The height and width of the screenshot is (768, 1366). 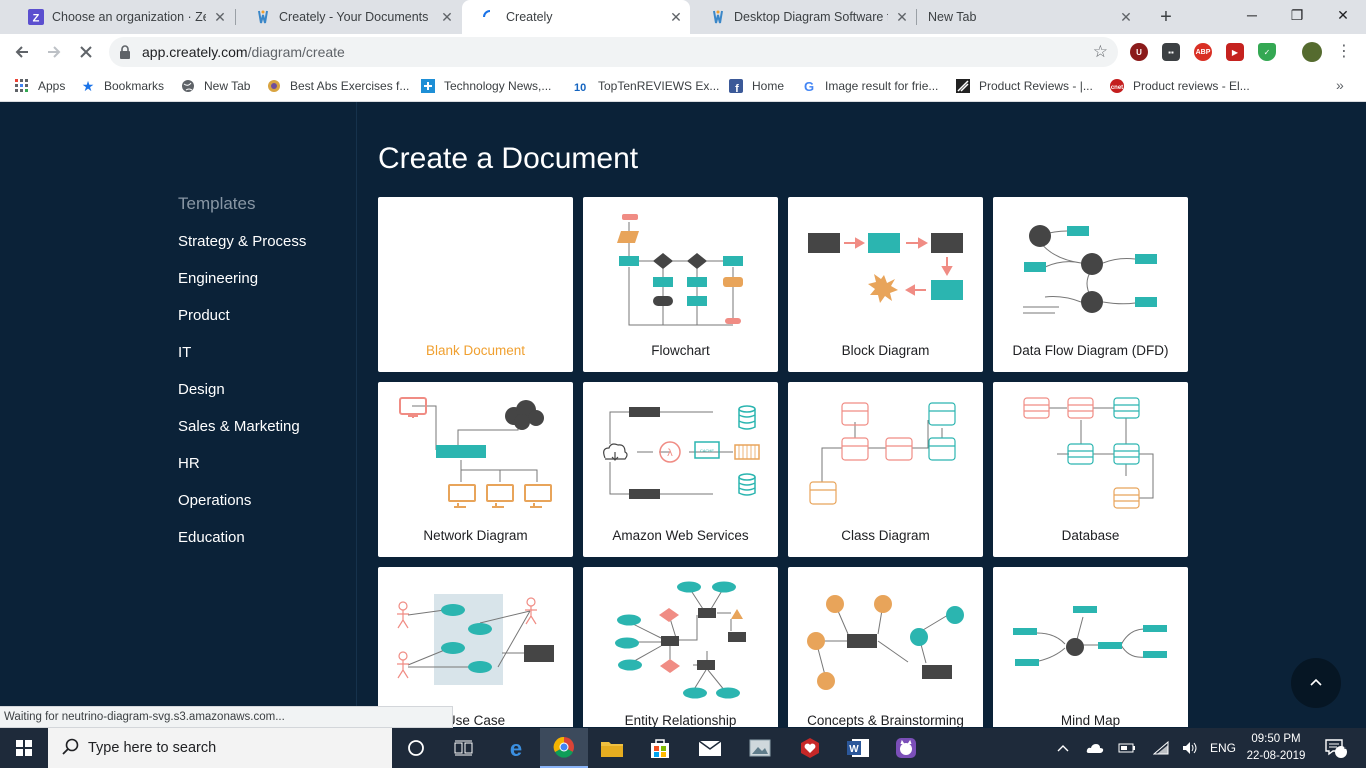 I want to click on bookmark-star-icon: ☆, so click(x=1100, y=52).